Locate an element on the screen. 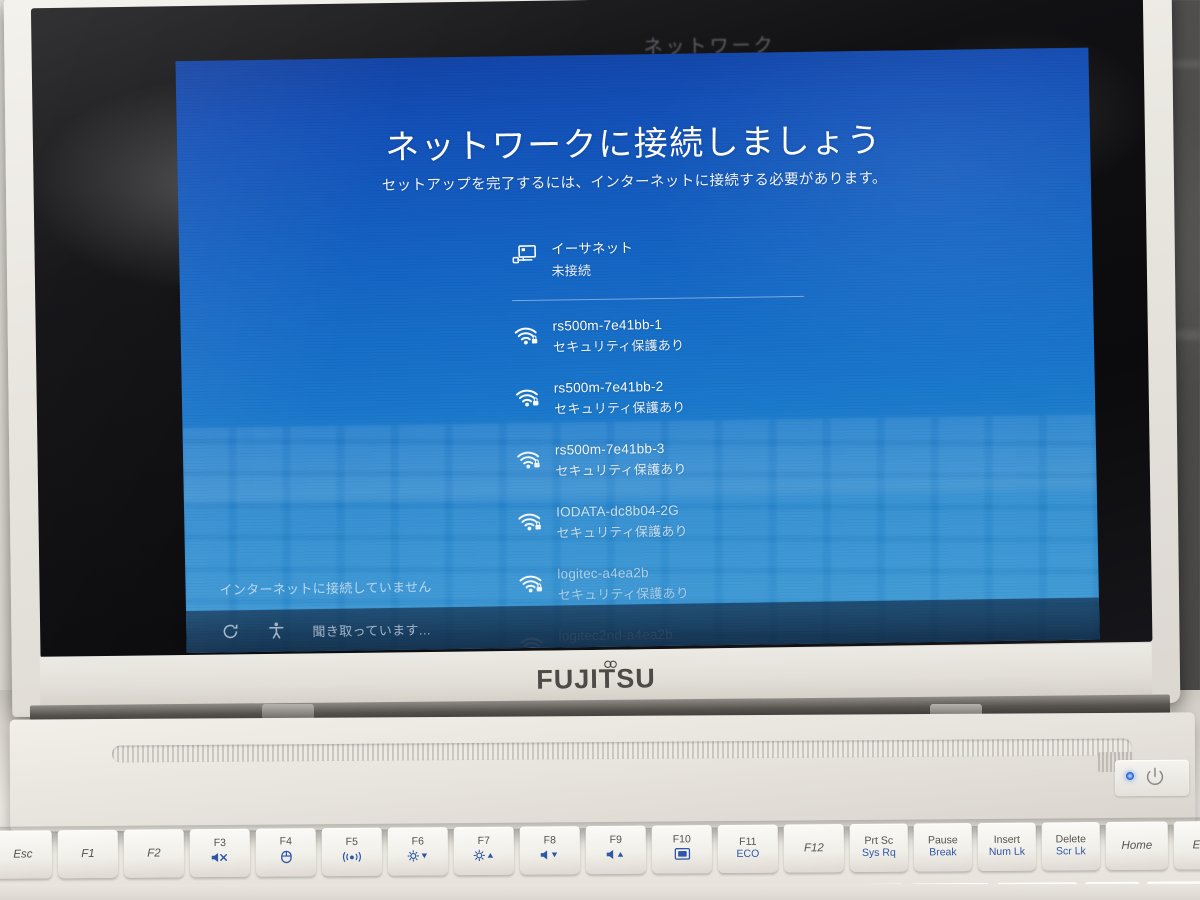 The height and width of the screenshot is (900, 1200). key-f7: F7 is located at coordinates (484, 851).